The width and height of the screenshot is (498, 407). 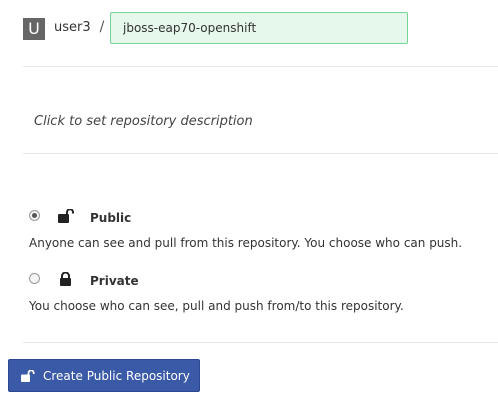 I want to click on avatar: U, so click(x=34, y=29).